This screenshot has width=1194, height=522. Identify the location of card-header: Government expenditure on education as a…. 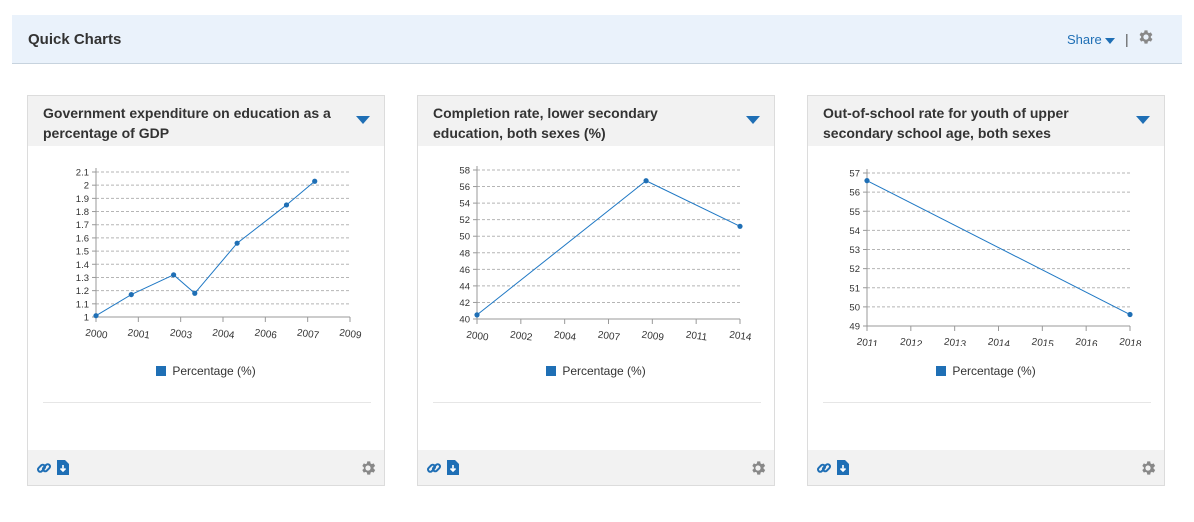
(206, 121).